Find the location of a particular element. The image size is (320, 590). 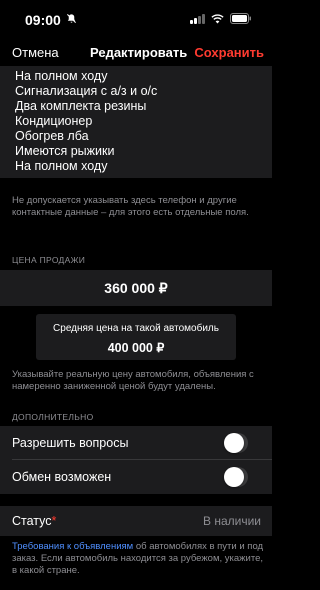

battery-icon is located at coordinates (241, 18).